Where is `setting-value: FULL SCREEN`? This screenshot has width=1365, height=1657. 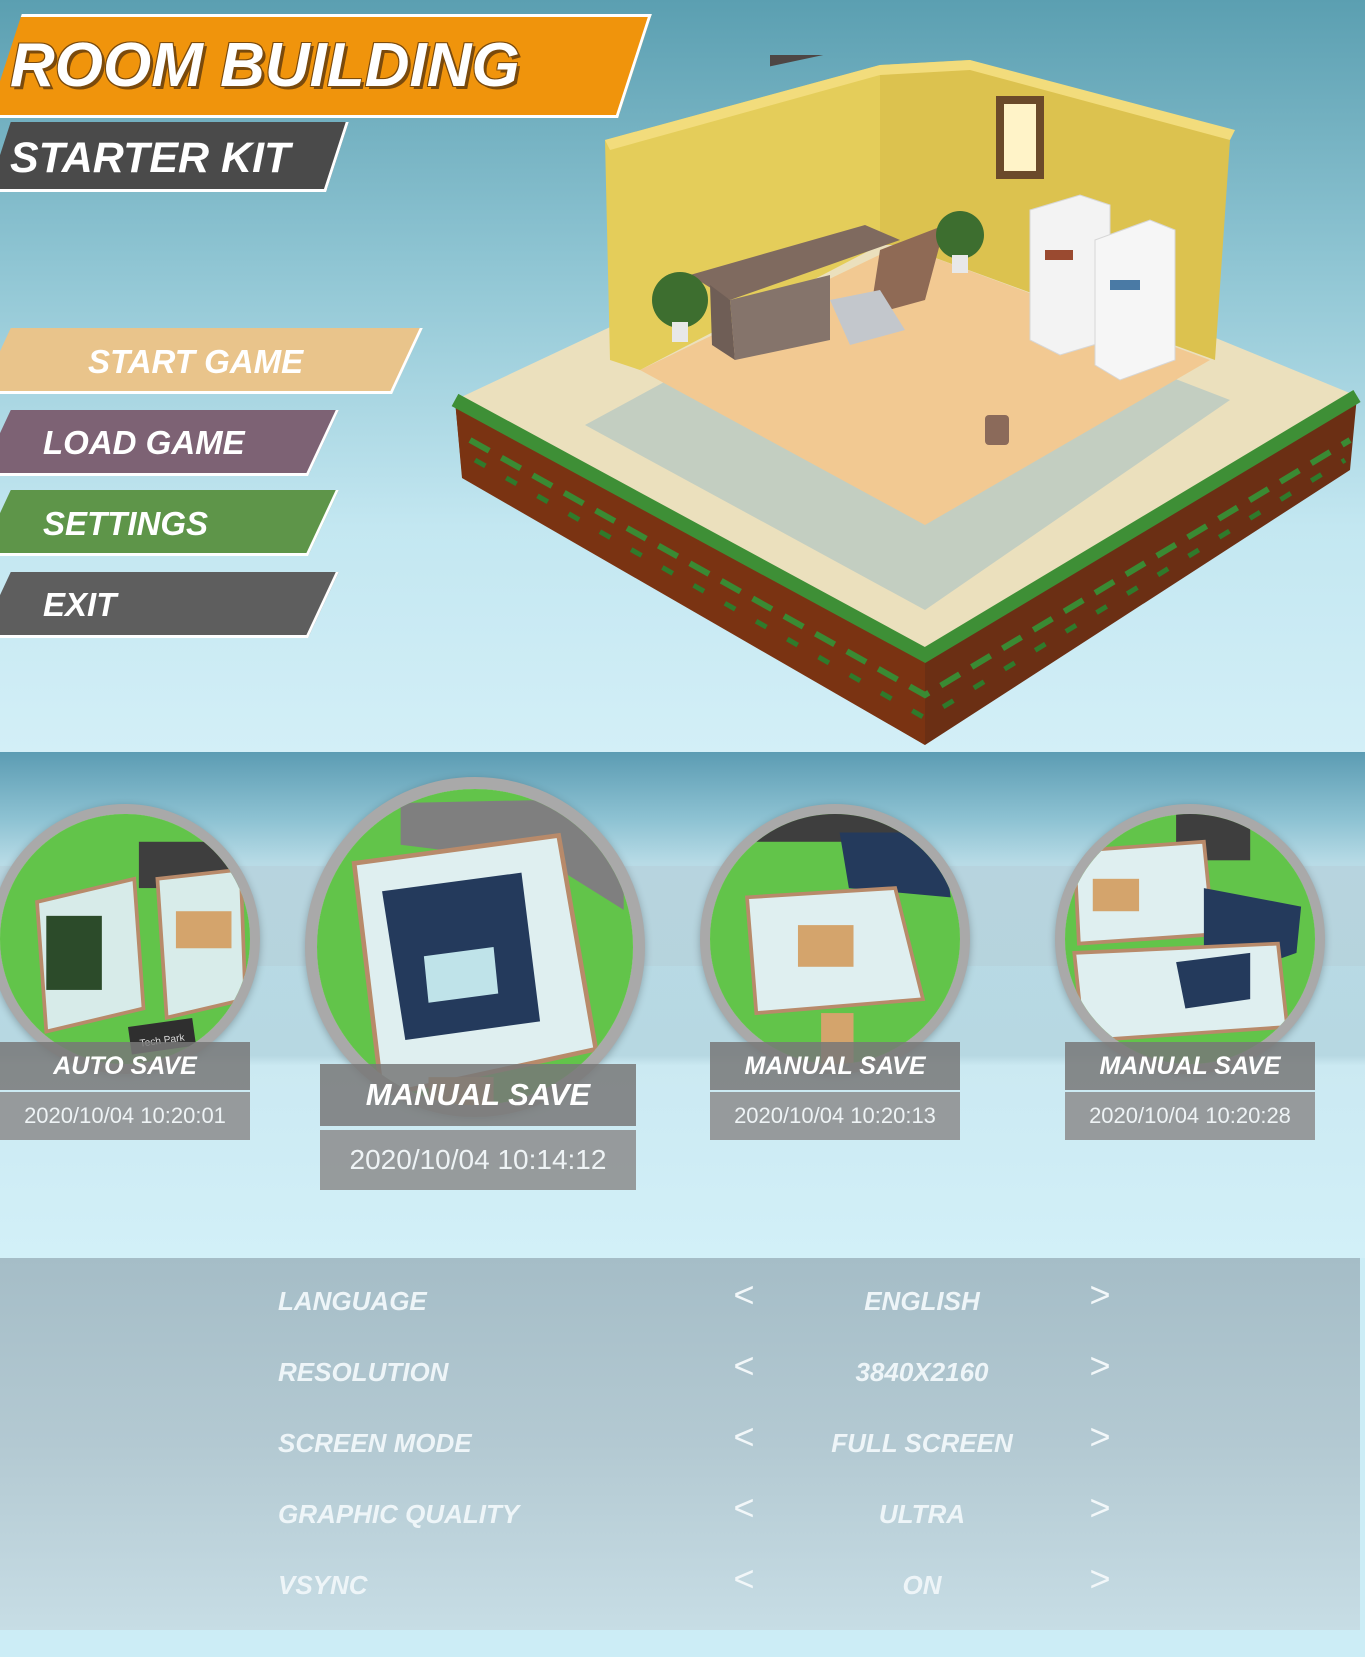
setting-value: FULL SCREEN is located at coordinates (922, 1443).